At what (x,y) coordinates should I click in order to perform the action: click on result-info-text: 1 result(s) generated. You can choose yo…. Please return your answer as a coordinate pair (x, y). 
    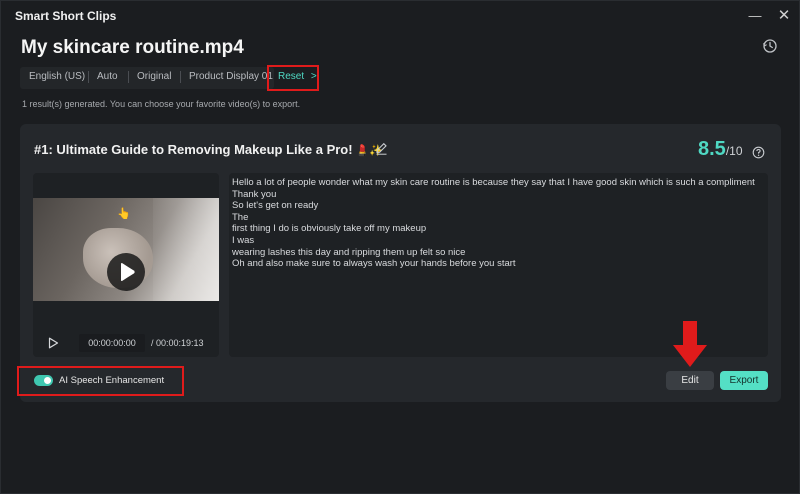
    Looking at the image, I should click on (161, 104).